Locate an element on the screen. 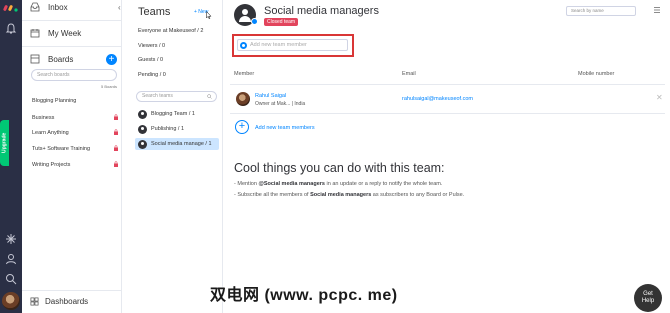  team-search-input: Search teams is located at coordinates (176, 96).